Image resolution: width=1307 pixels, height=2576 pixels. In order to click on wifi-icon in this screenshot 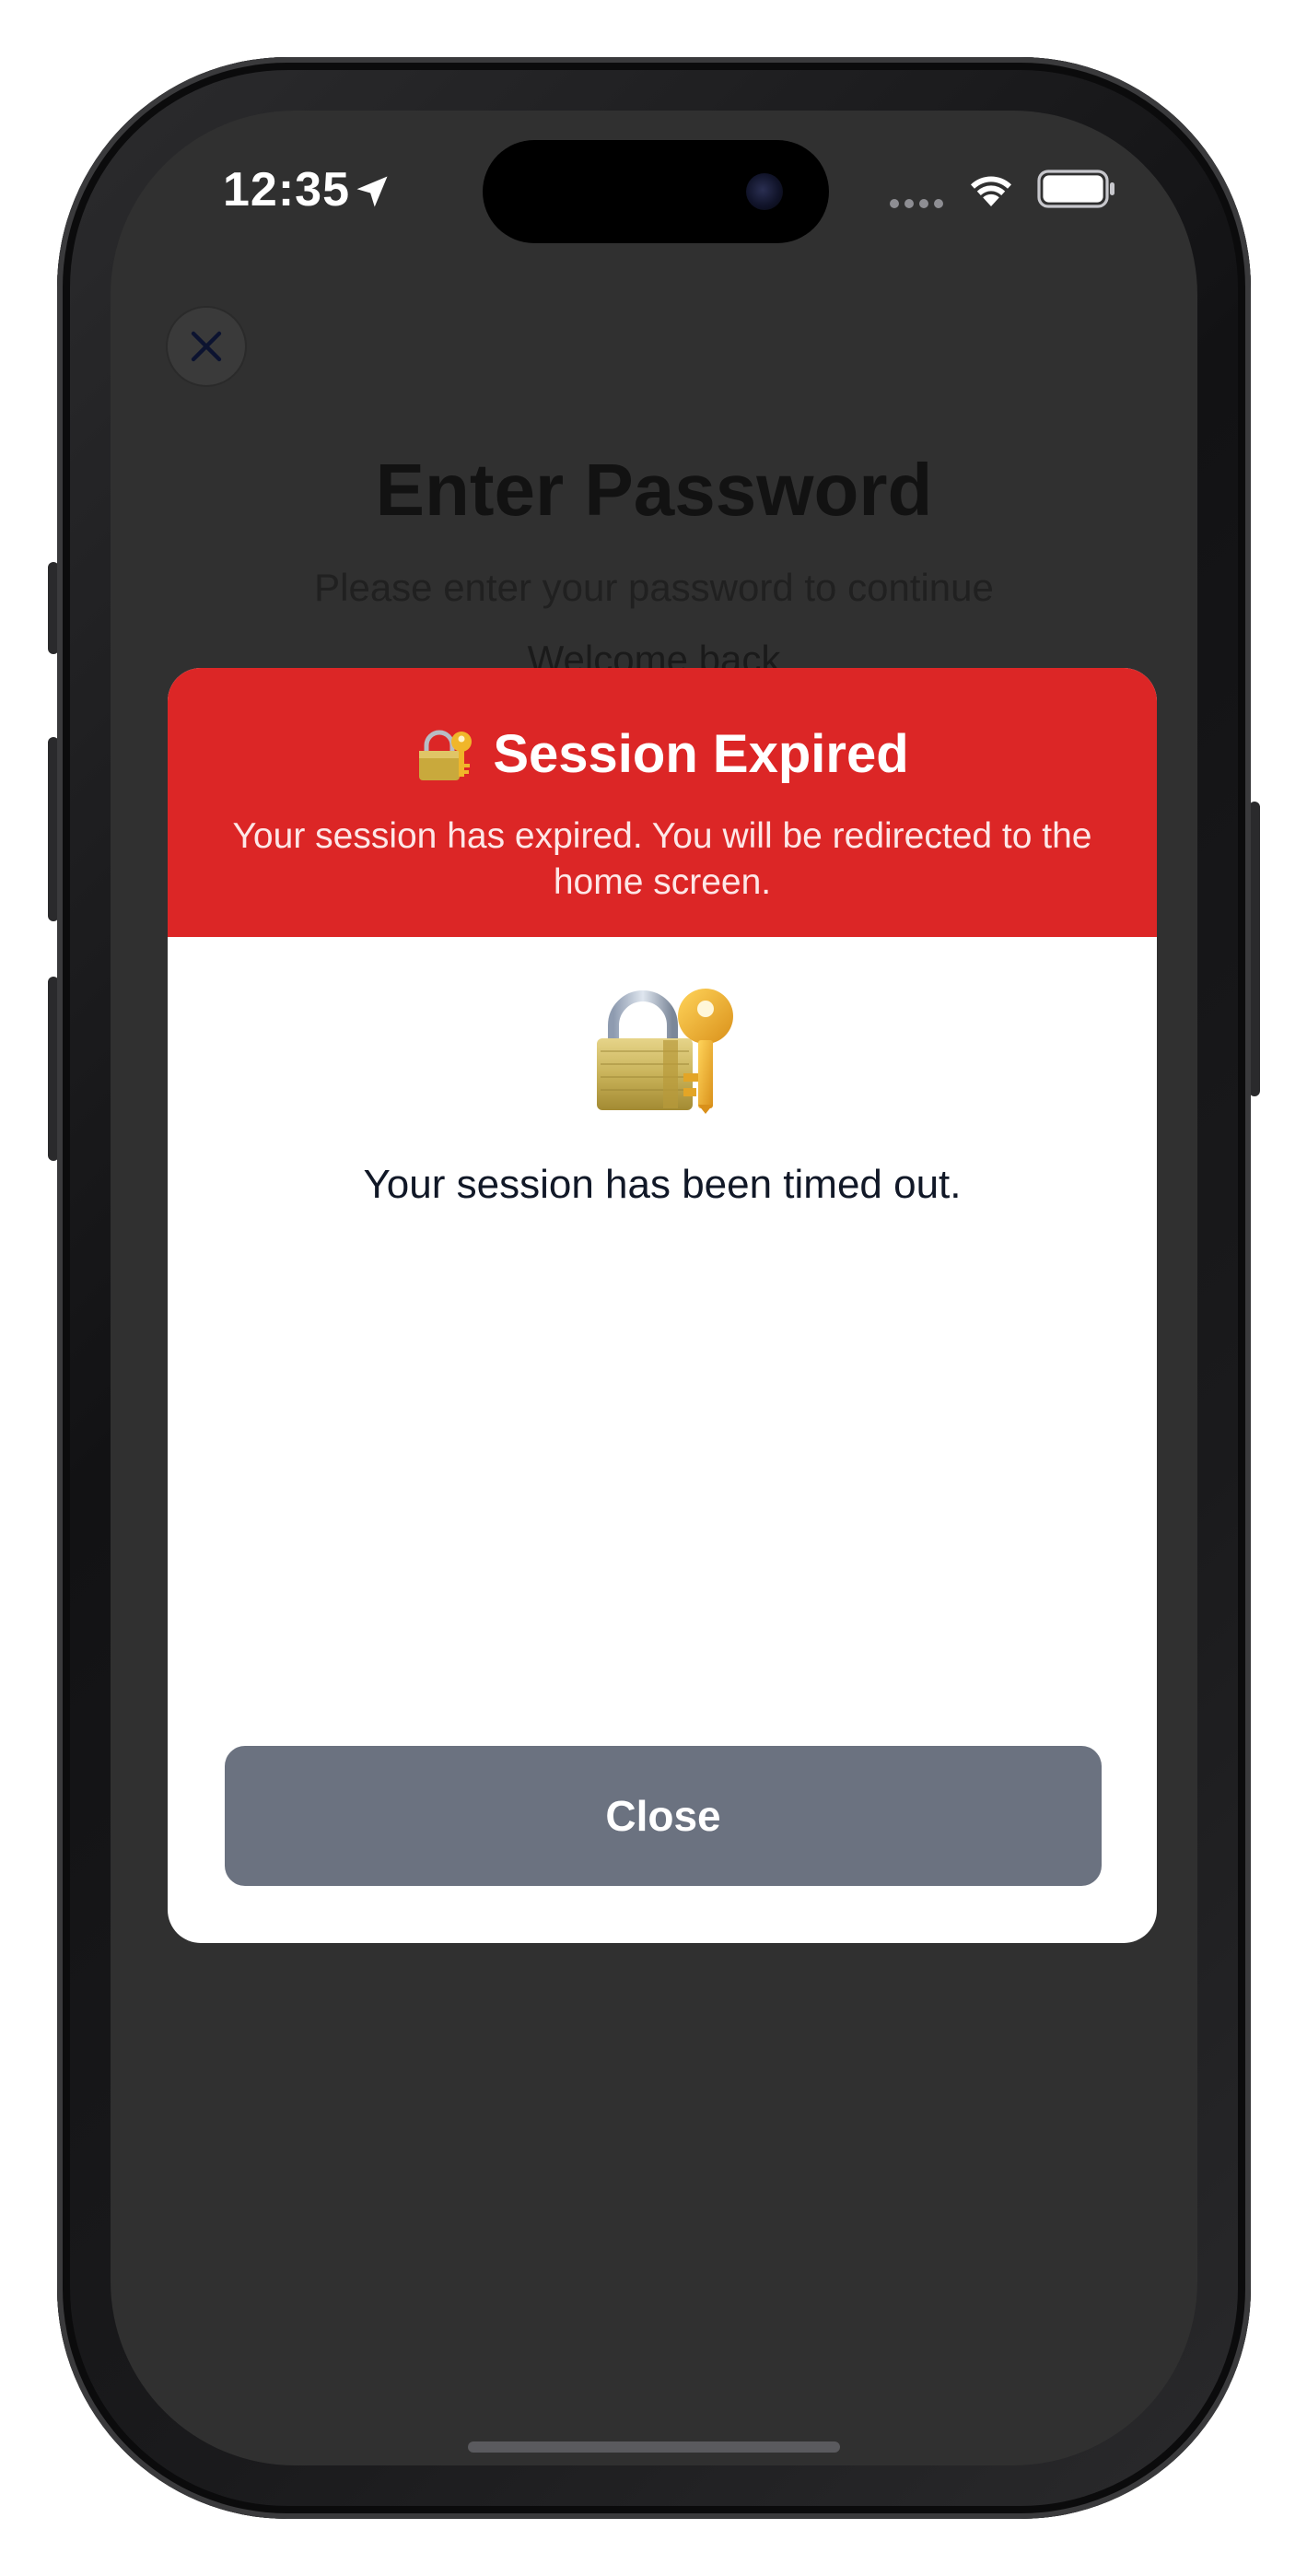, I will do `click(991, 191)`.